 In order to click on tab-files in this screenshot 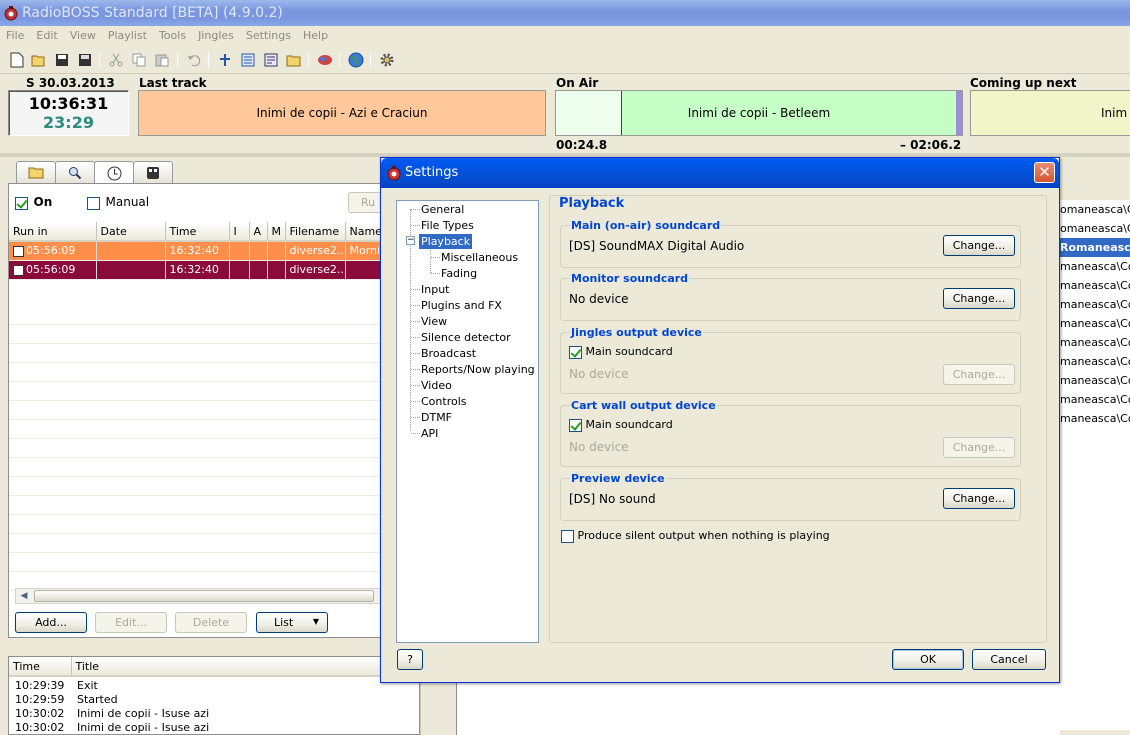, I will do `click(36, 172)`.